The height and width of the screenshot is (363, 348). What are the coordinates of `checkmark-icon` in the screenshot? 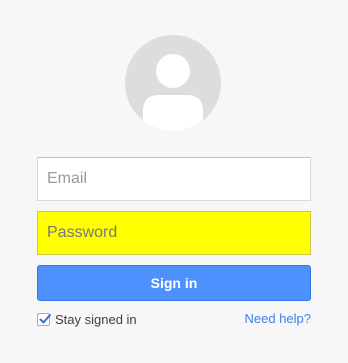 It's located at (45, 318).